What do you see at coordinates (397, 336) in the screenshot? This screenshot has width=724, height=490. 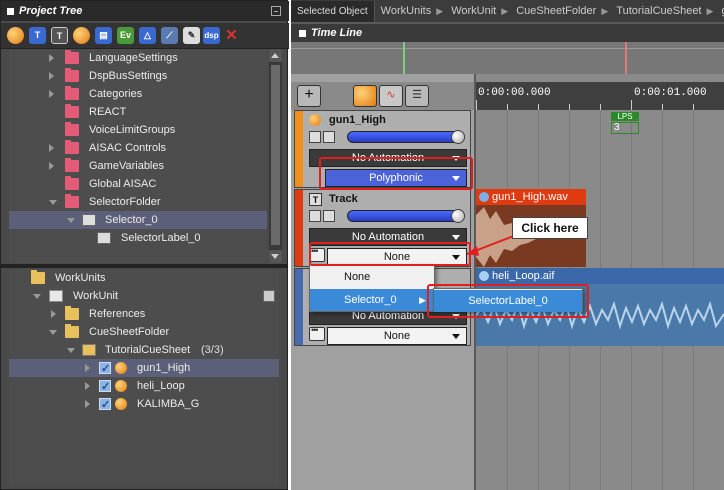 I see `selector-dropdown: None` at bounding box center [397, 336].